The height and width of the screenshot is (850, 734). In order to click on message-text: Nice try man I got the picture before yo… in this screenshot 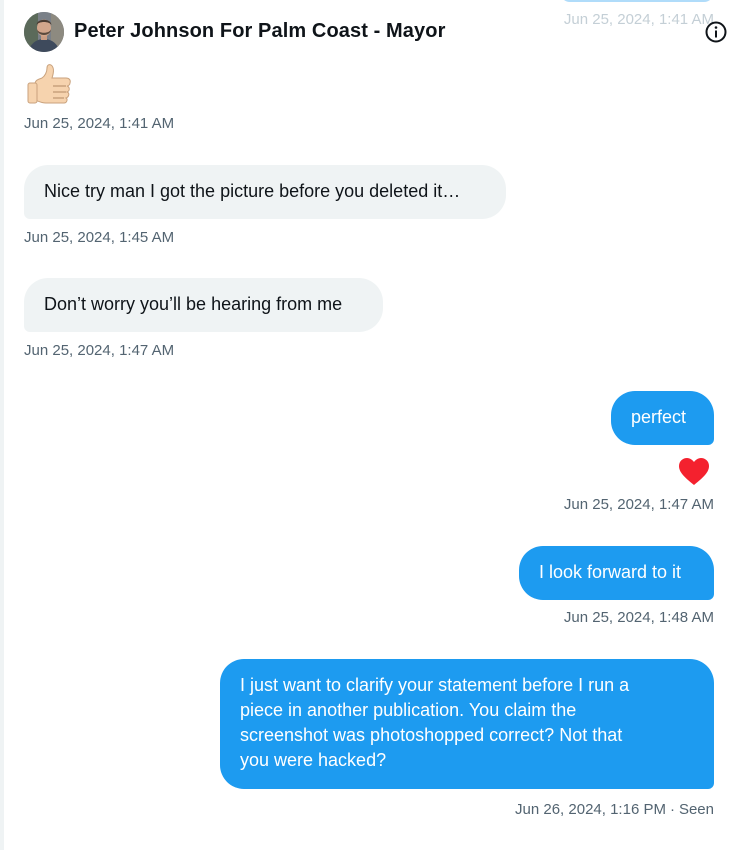, I will do `click(252, 191)`.